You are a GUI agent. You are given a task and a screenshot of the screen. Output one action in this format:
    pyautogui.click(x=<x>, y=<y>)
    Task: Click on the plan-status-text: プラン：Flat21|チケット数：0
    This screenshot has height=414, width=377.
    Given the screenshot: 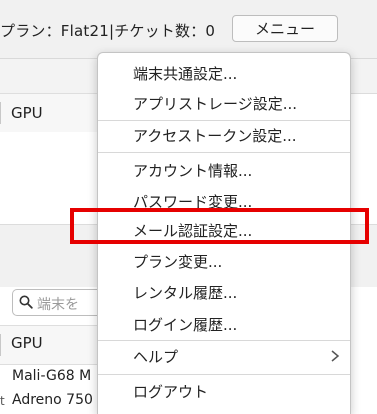 What is the action you would take?
    pyautogui.click(x=108, y=31)
    